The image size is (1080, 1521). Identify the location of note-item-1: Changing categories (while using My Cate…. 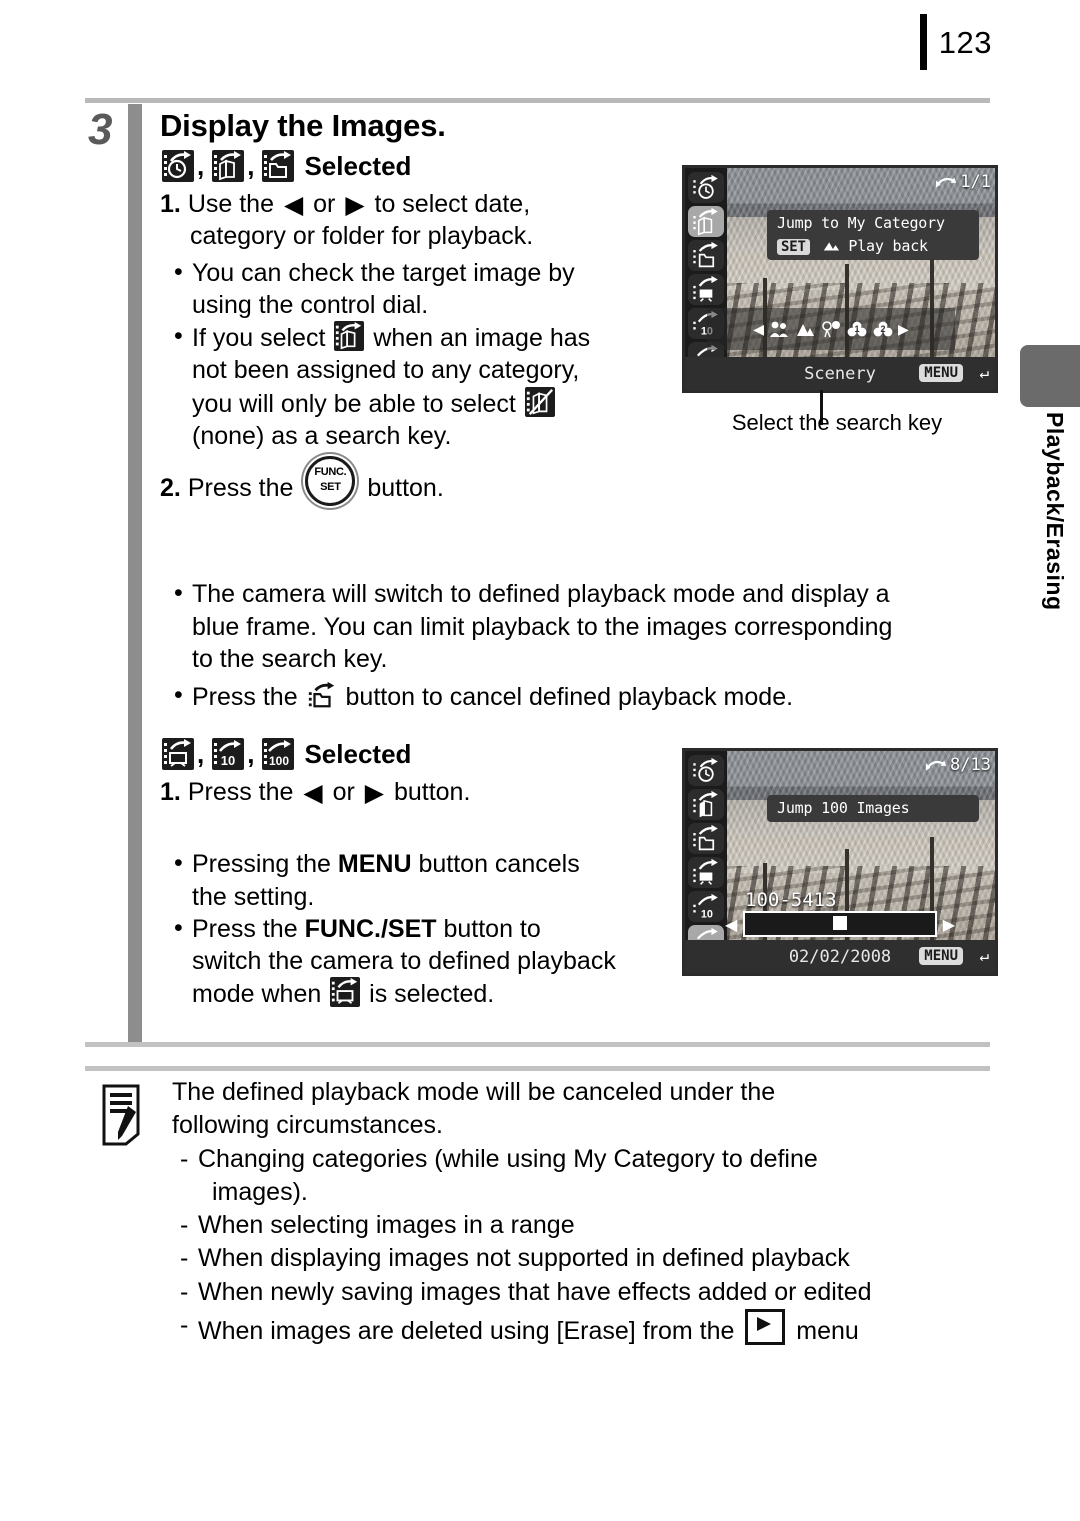
(587, 1176).